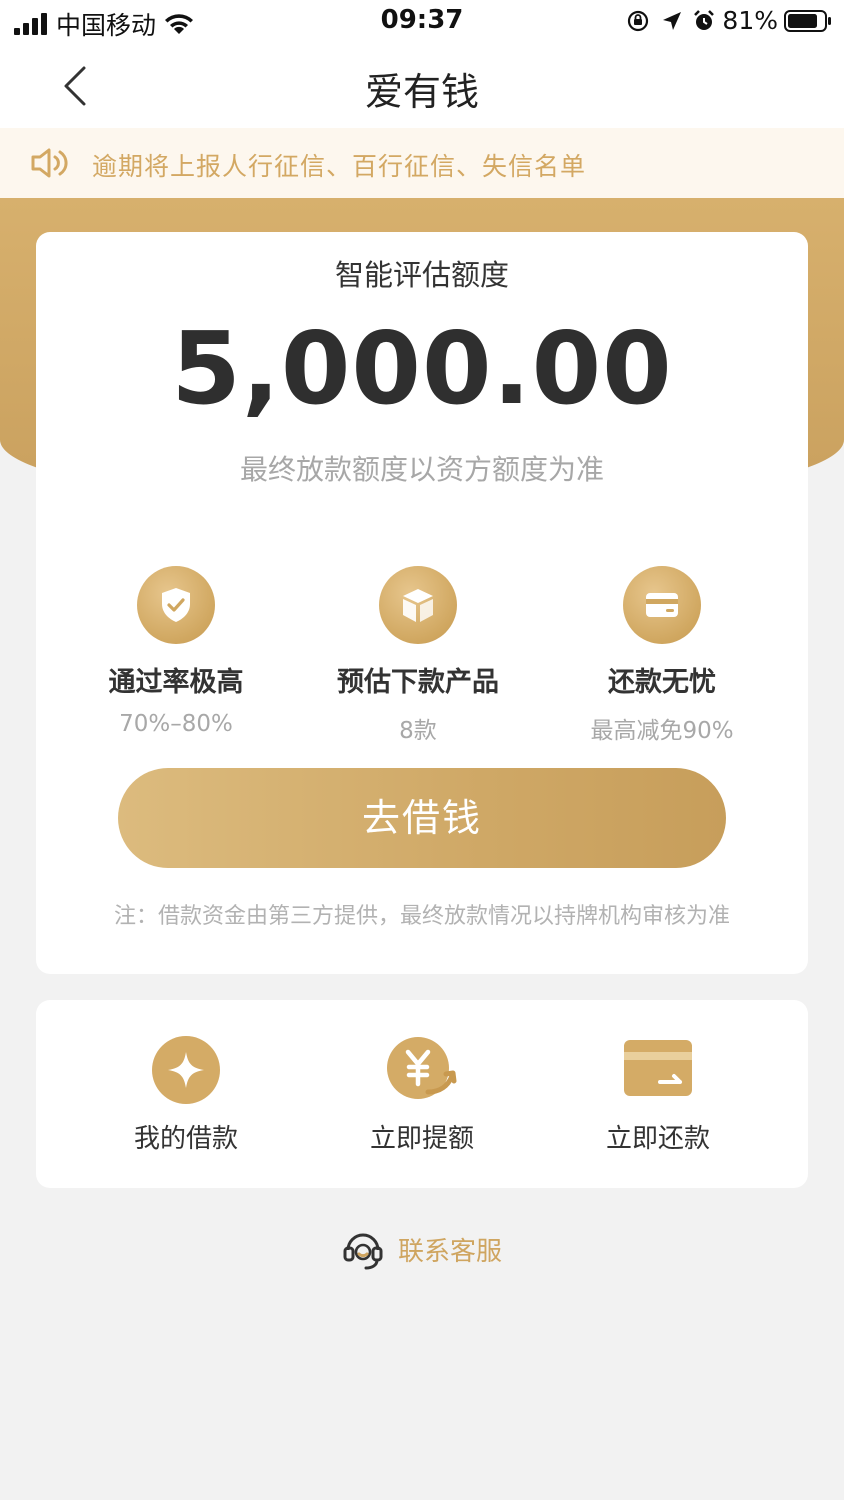  What do you see at coordinates (418, 655) in the screenshot?
I see `feature-products: 预估下款产品 8款` at bounding box center [418, 655].